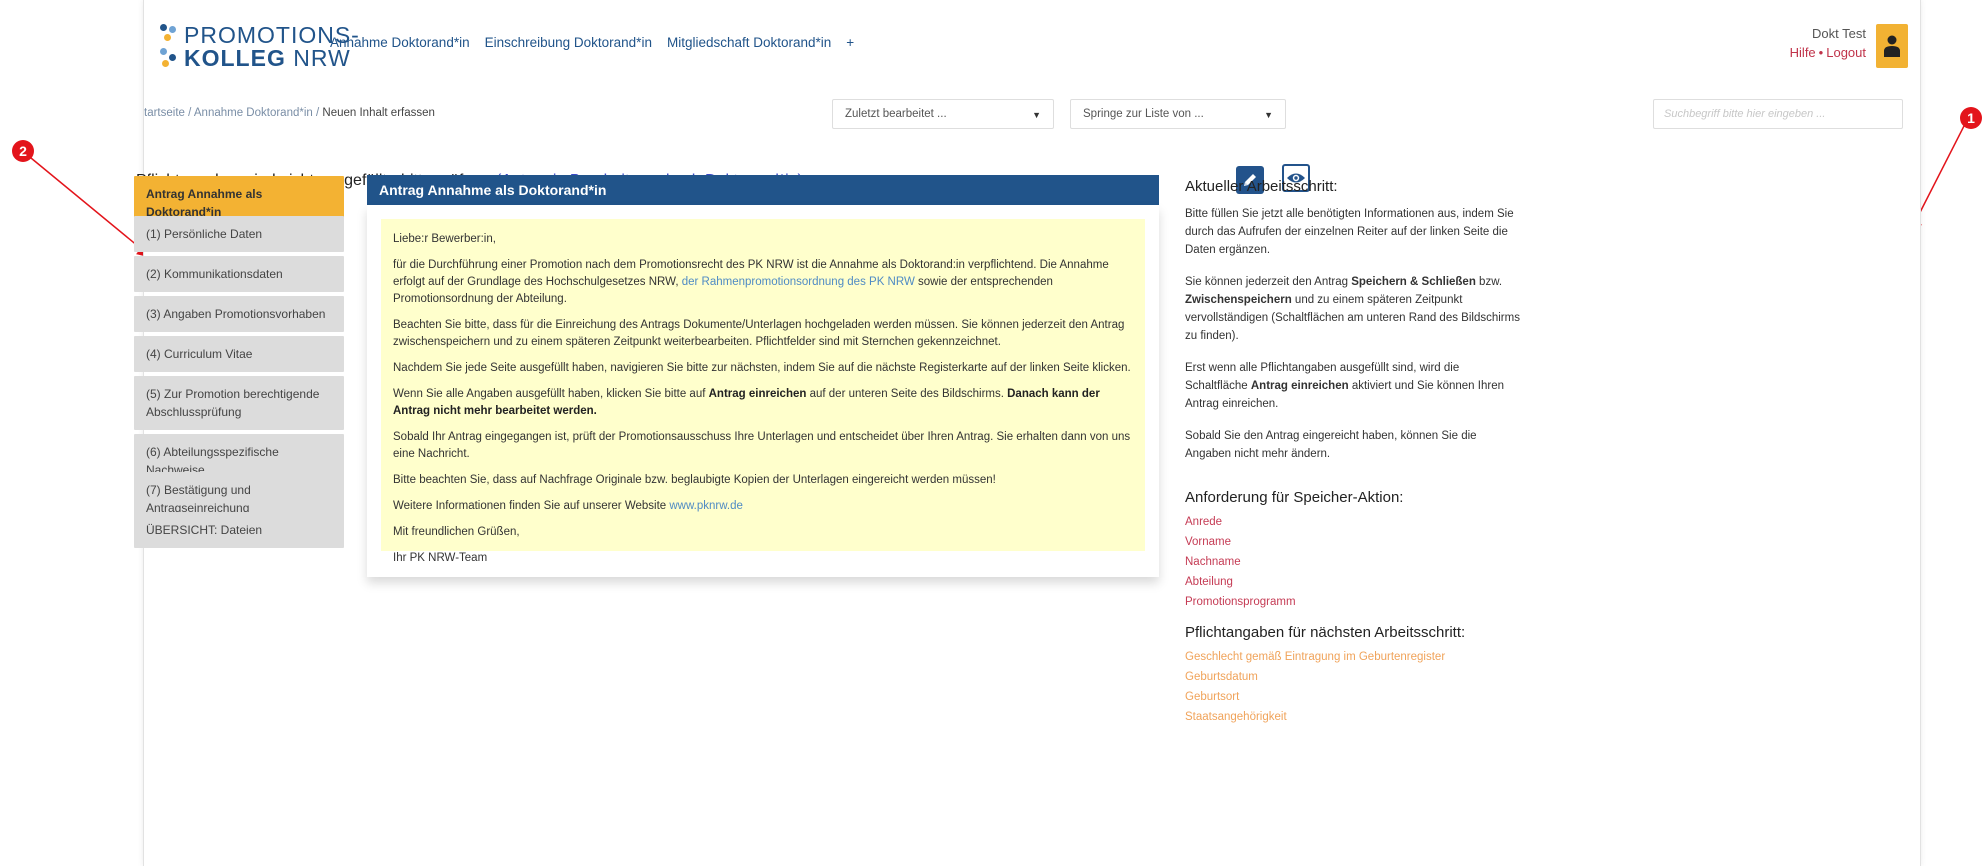 The image size is (1982, 866). What do you see at coordinates (258, 44) in the screenshot?
I see `logo: PROMOTIONS- KOLLEG NRW` at bounding box center [258, 44].